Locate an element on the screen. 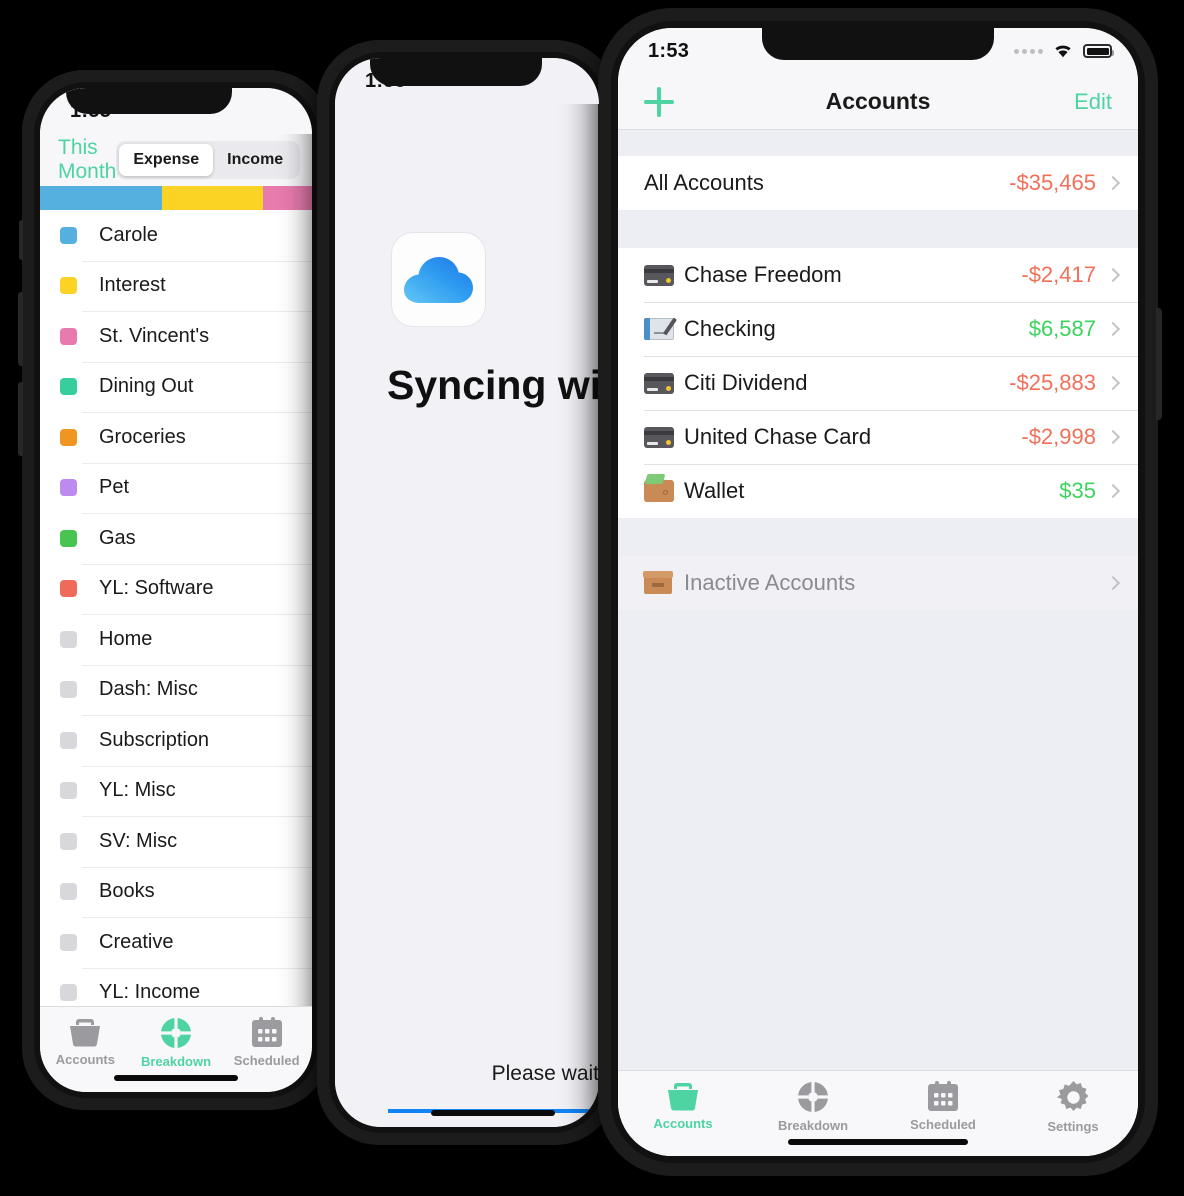 The image size is (1184, 1196). account-balance: -$2,417 is located at coordinates (1058, 274).